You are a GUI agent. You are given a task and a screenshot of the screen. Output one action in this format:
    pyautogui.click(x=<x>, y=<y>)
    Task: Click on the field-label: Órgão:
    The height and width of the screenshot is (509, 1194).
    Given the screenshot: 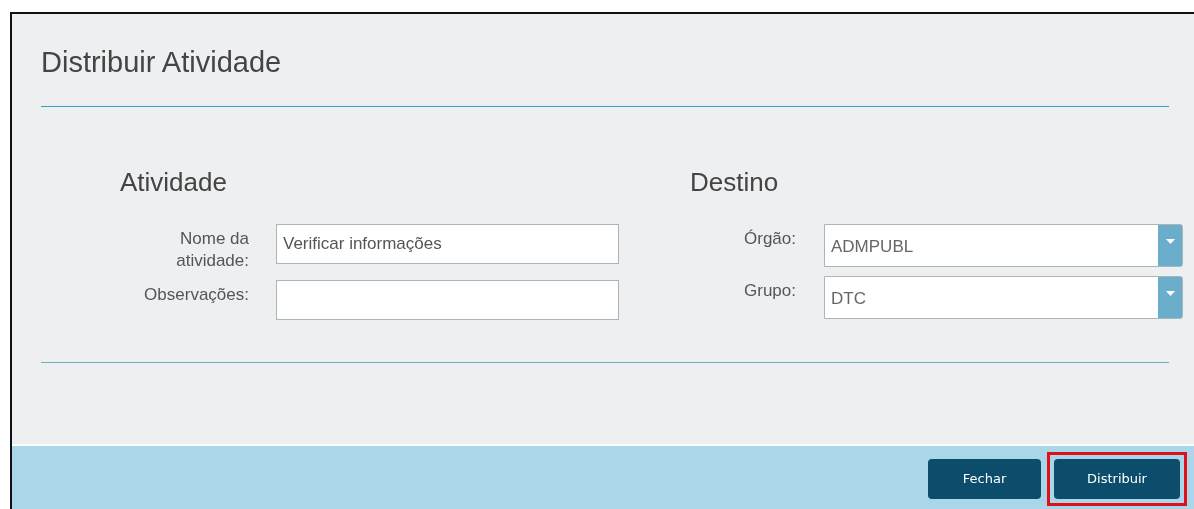 What is the action you would take?
    pyautogui.click(x=769, y=239)
    